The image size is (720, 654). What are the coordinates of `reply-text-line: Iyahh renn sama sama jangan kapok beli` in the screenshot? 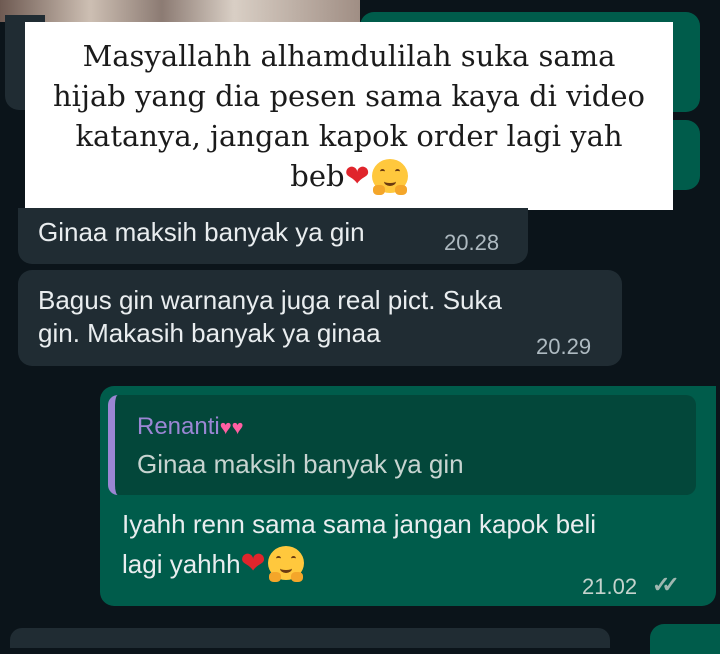 It's located at (359, 524).